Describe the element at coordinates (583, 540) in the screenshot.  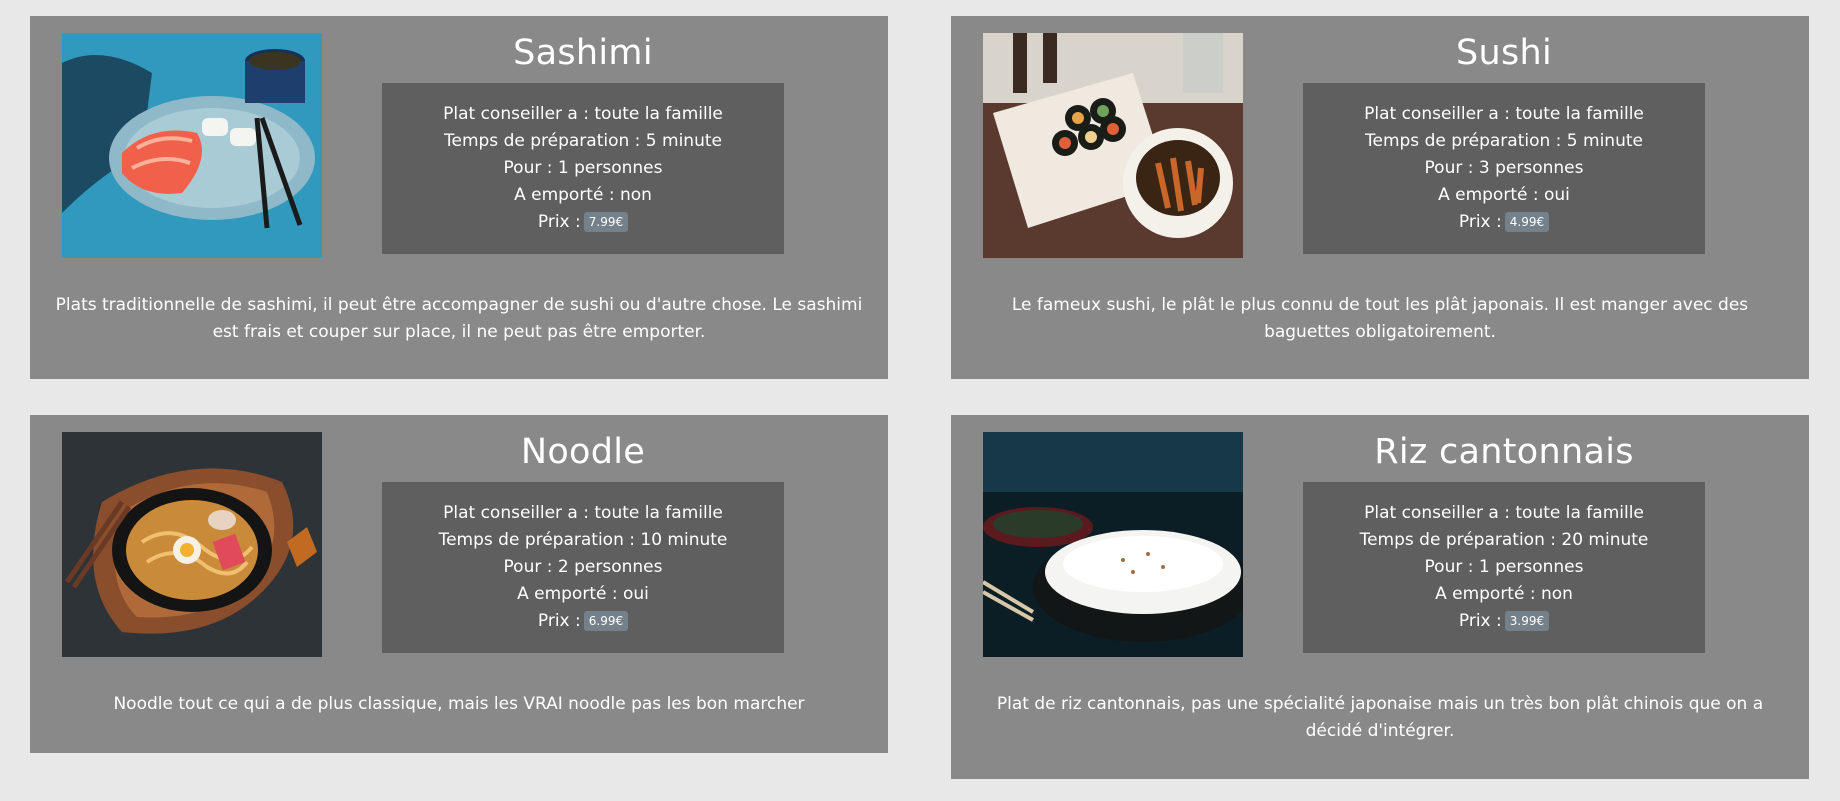
I see `prep-time: Temps de préparation : 10 minute` at that location.